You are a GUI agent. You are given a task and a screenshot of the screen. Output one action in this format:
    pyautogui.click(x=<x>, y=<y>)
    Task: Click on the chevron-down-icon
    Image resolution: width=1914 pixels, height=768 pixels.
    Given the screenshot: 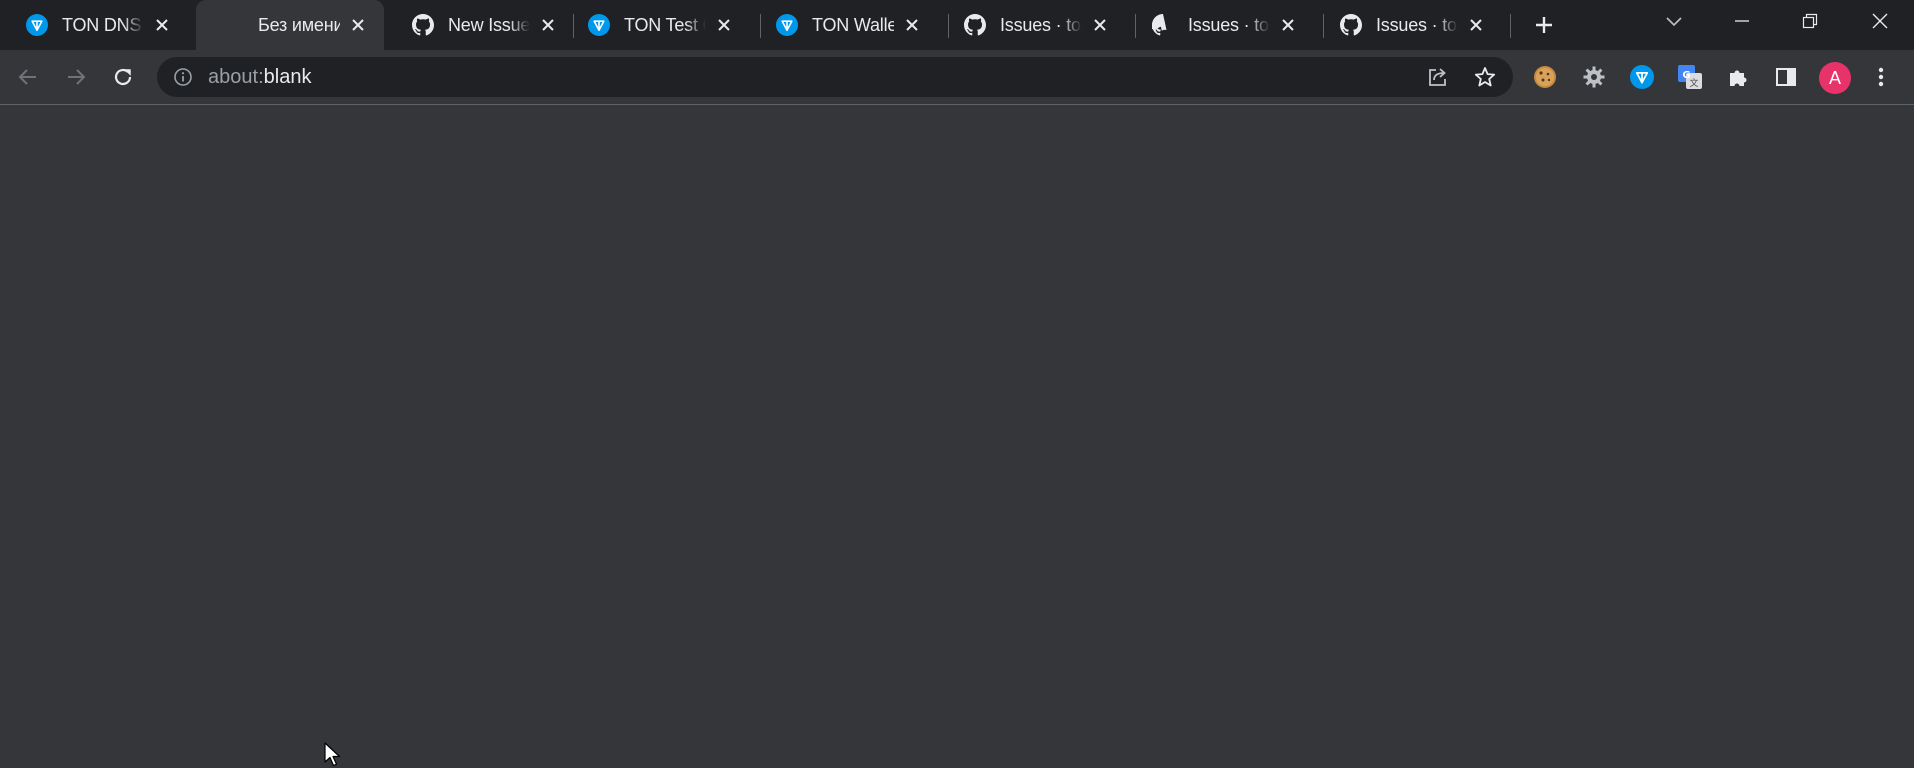 What is the action you would take?
    pyautogui.click(x=1674, y=21)
    